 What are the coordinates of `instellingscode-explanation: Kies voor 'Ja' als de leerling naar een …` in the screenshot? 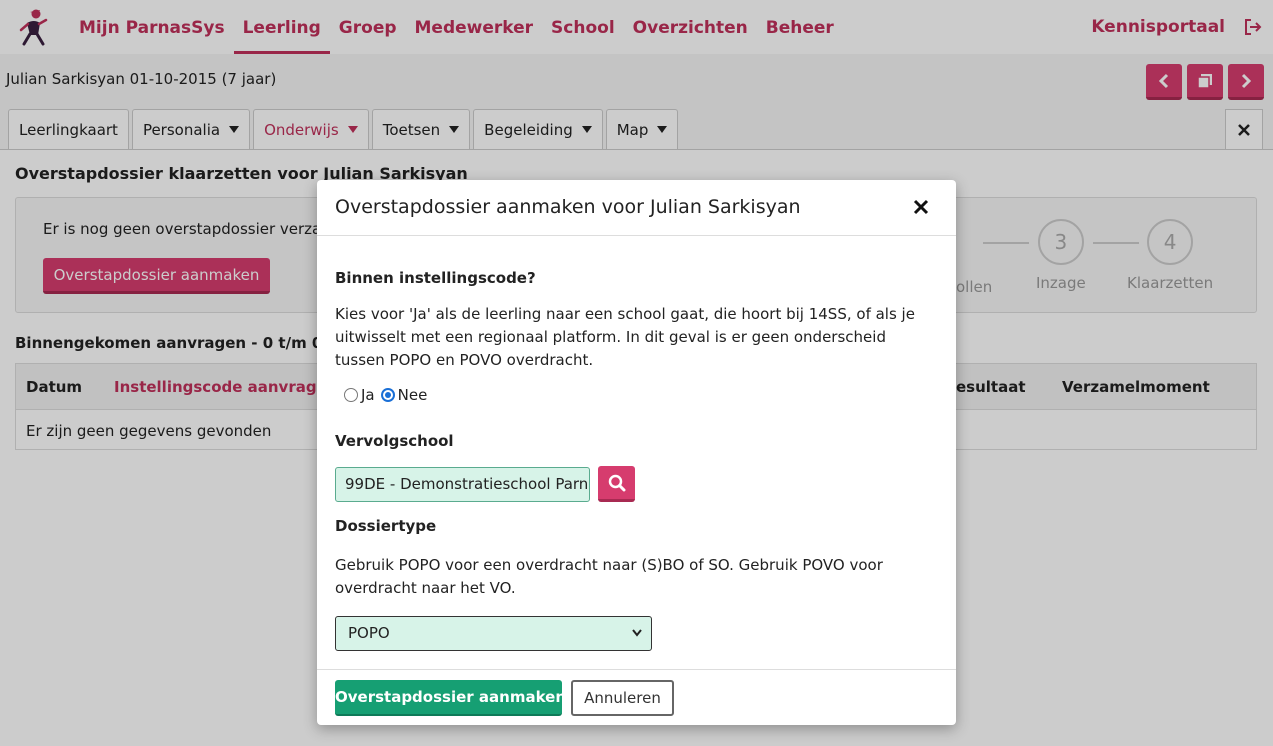 It's located at (625, 337).